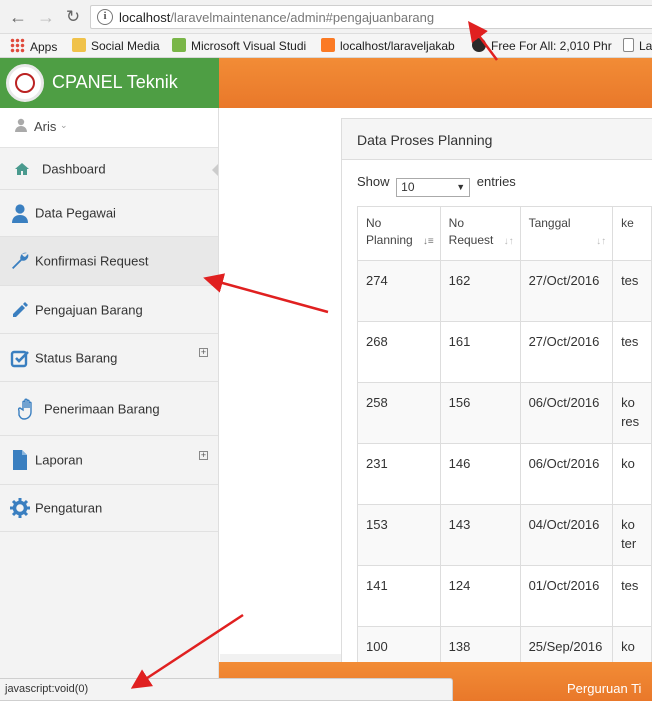 This screenshot has height=701, width=652. What do you see at coordinates (115, 82) in the screenshot?
I see `app-title: CPANEL Teknik` at bounding box center [115, 82].